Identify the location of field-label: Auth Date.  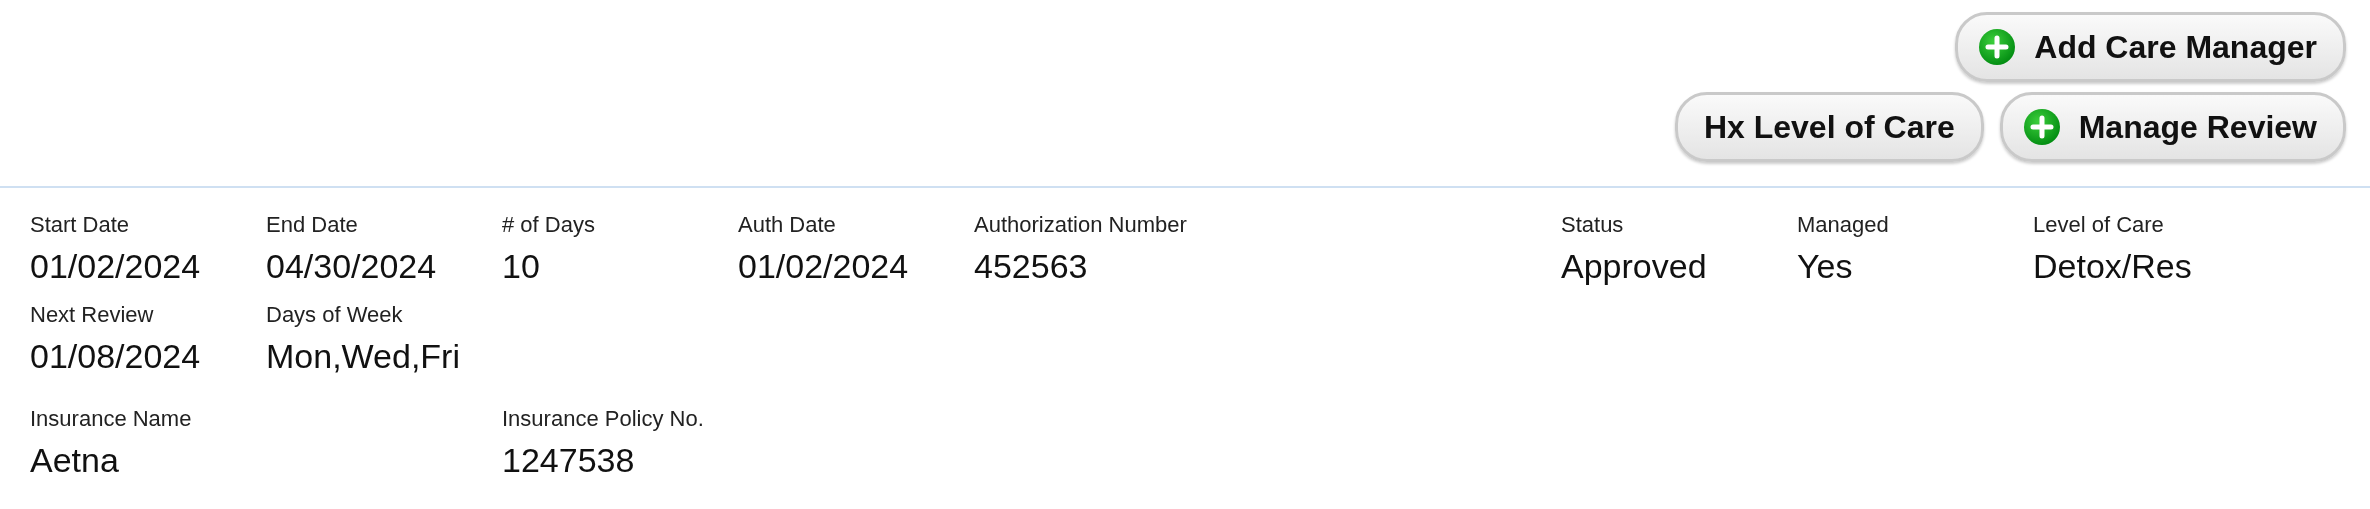
(787, 225).